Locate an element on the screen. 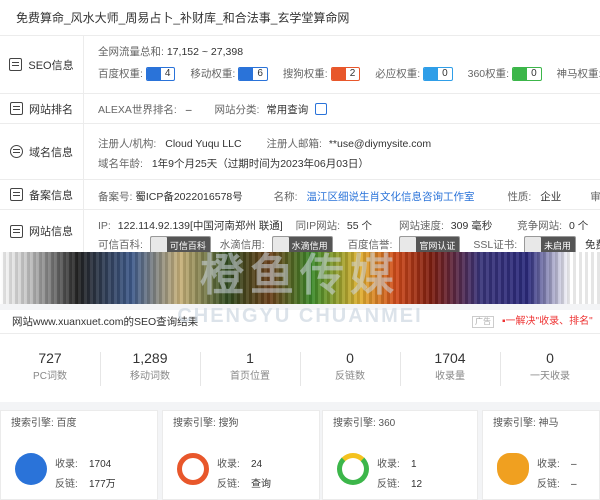  page-title: 免费算命_风水大师_周易占卜_补财库_和合法事_玄学堂算命网 is located at coordinates (300, 18).